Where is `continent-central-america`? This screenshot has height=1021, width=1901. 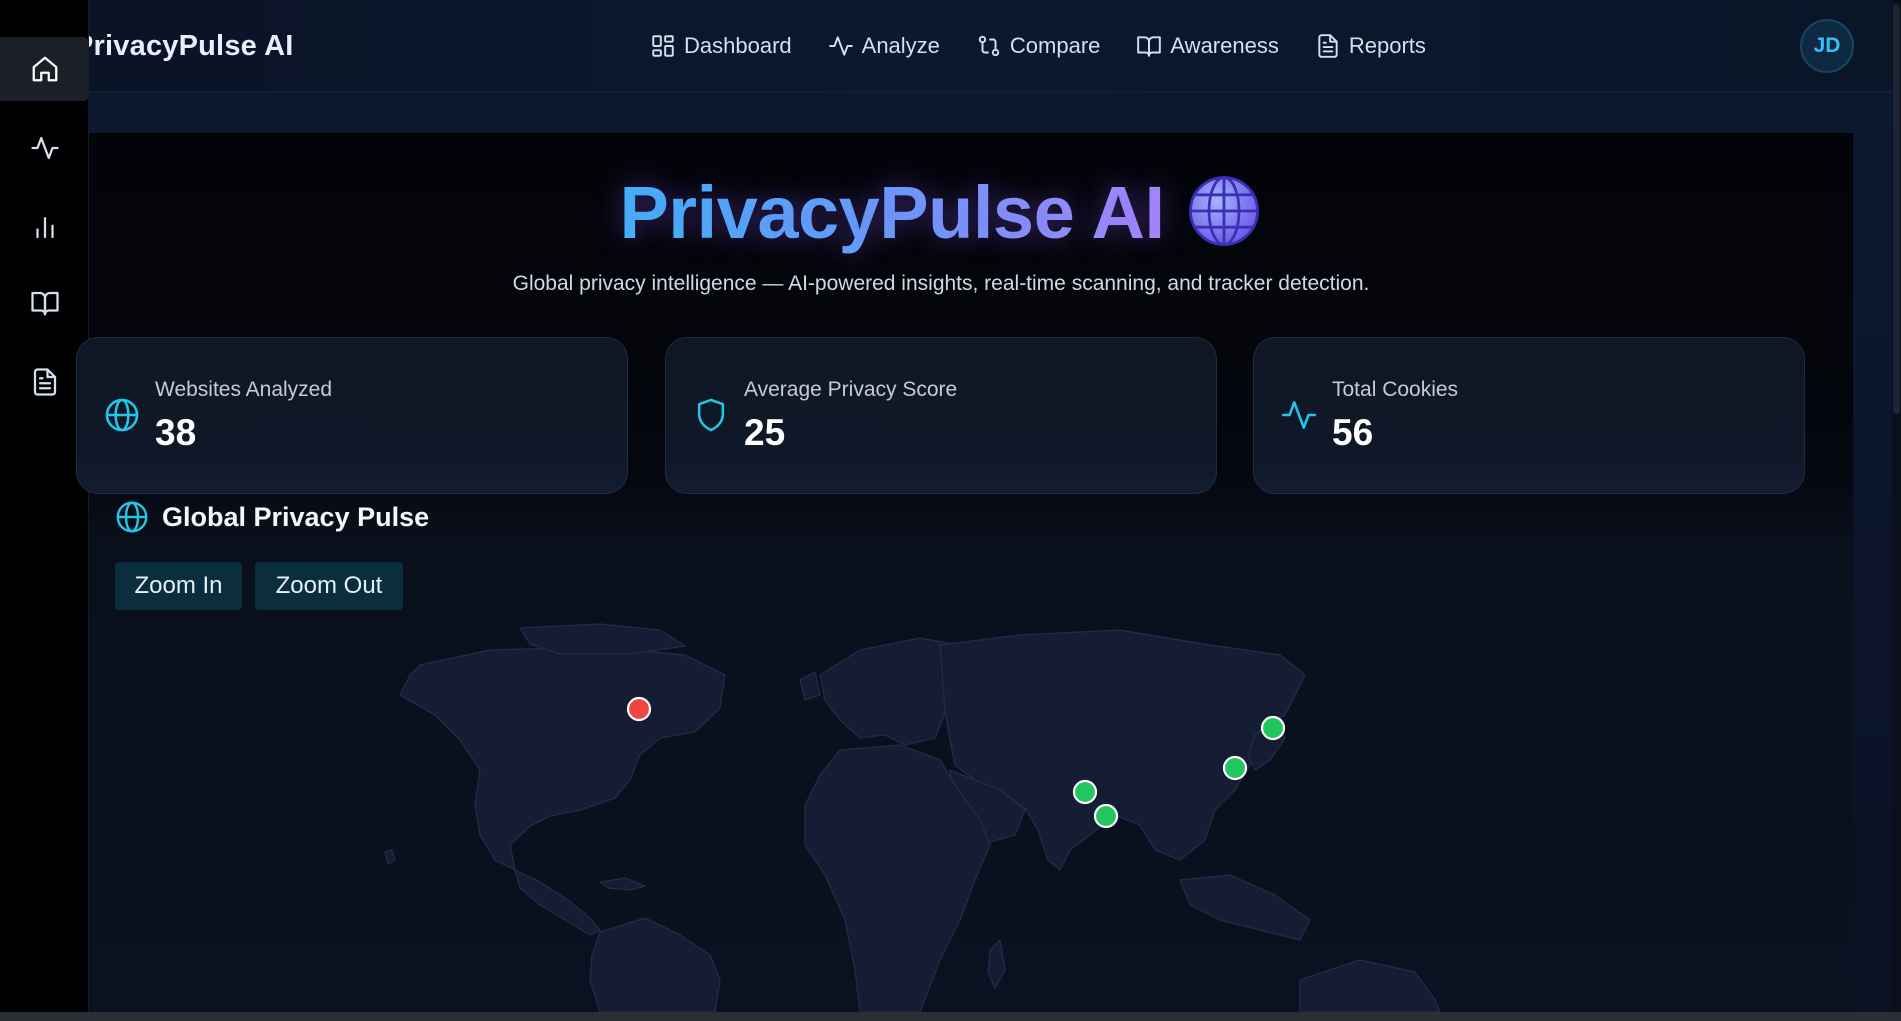 continent-central-america is located at coordinates (557, 902).